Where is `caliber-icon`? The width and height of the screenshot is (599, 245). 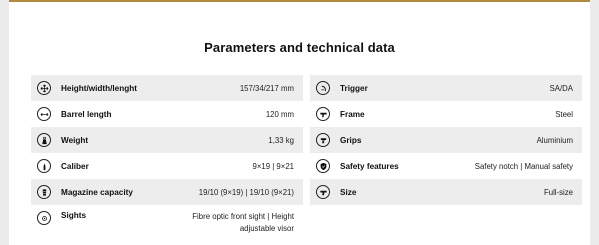
caliber-icon is located at coordinates (44, 166).